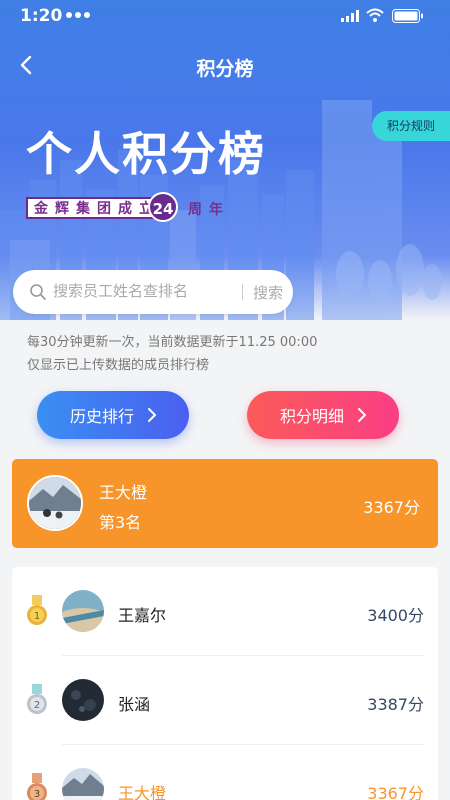  I want to click on list-item: 2 张涵 3387分, so click(225, 700).